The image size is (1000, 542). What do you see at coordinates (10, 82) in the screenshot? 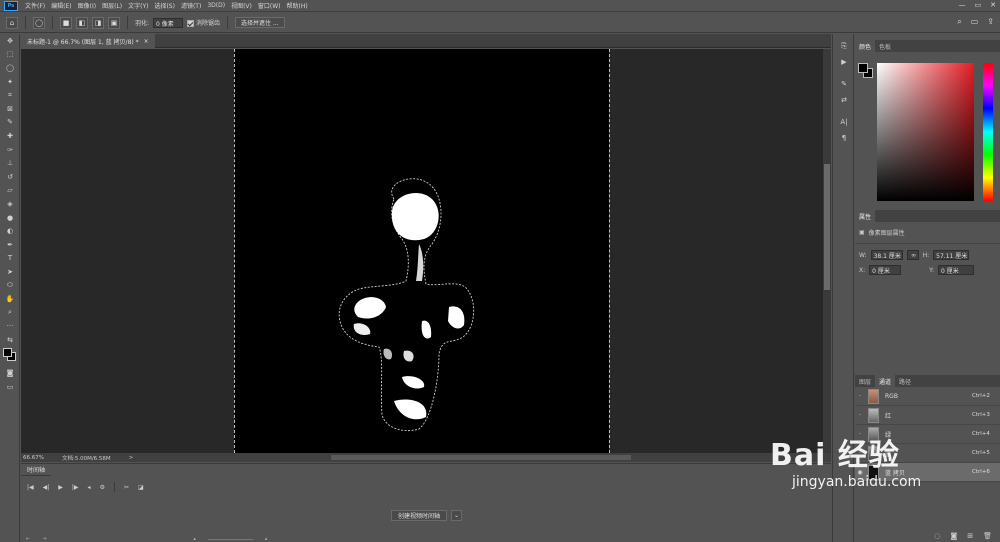
I see `magic-wand-icon: ✦` at bounding box center [10, 82].